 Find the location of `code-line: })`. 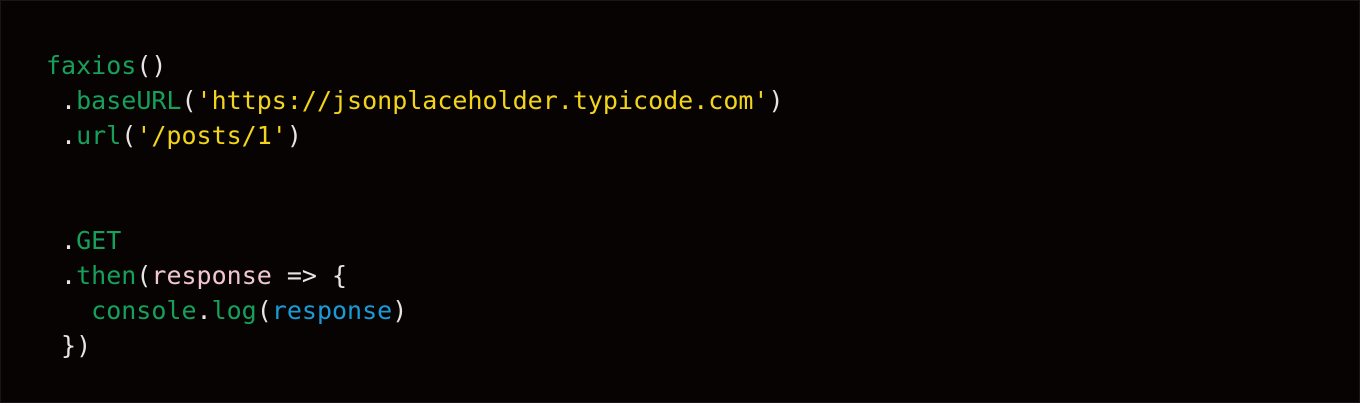

code-line: }) is located at coordinates (415, 345).